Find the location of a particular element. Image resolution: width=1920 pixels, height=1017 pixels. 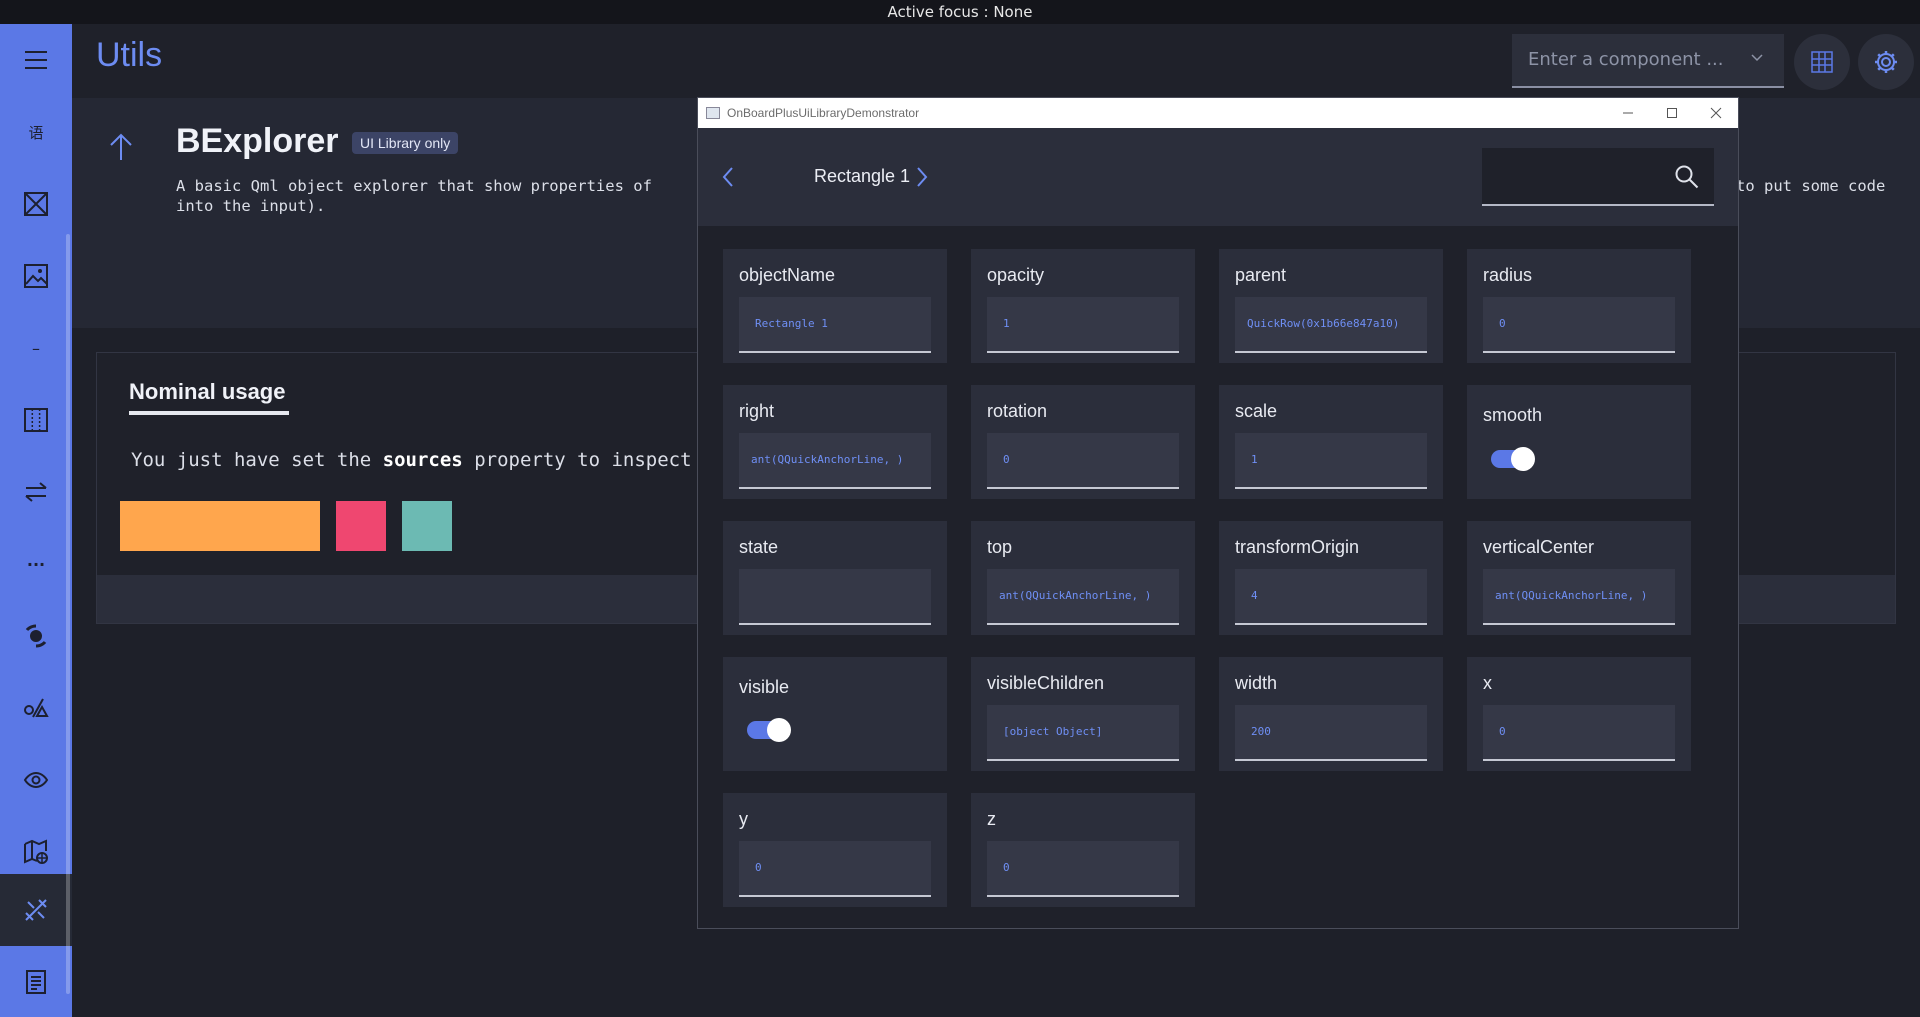

property-name: state is located at coordinates (759, 547).